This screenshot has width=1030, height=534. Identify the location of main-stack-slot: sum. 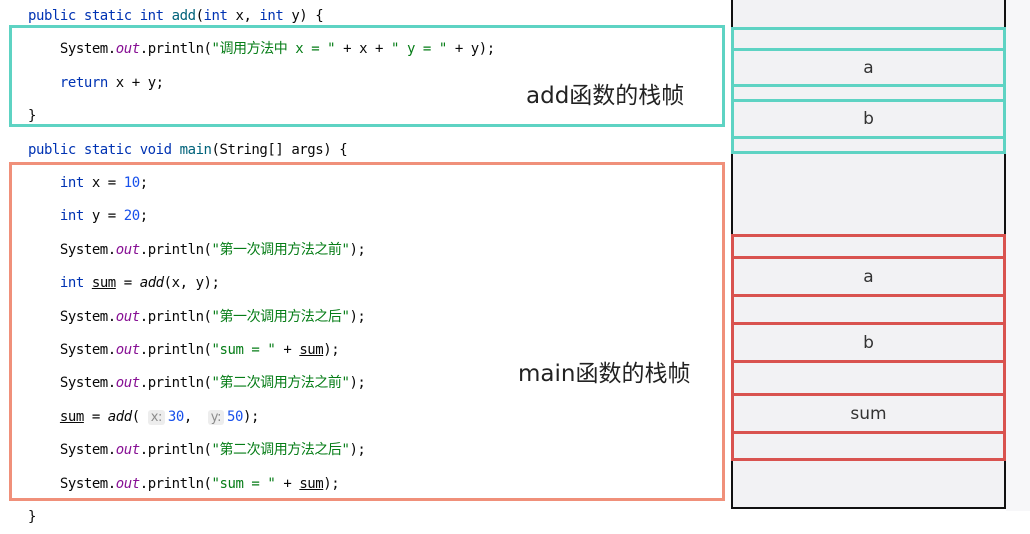
(868, 413).